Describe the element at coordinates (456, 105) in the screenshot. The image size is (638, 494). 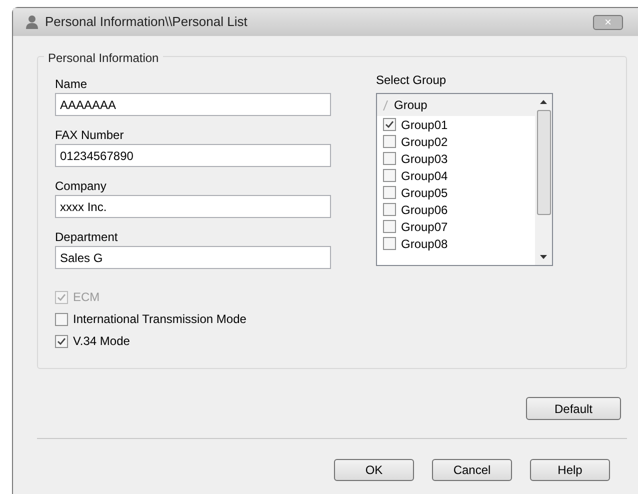
I see `column-header: Group` at that location.